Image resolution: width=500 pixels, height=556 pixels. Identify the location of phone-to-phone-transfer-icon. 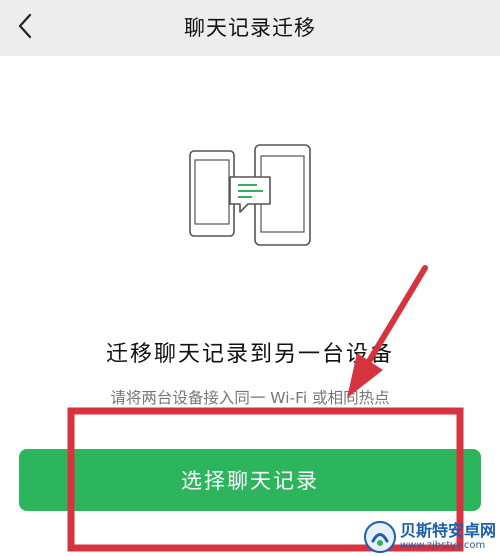
(250, 195).